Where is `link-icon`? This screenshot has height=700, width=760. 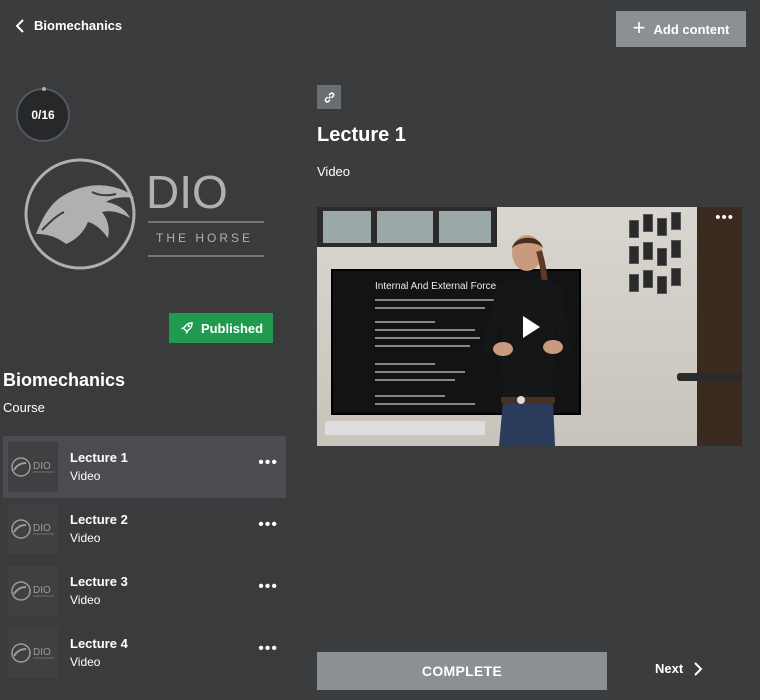 link-icon is located at coordinates (329, 97).